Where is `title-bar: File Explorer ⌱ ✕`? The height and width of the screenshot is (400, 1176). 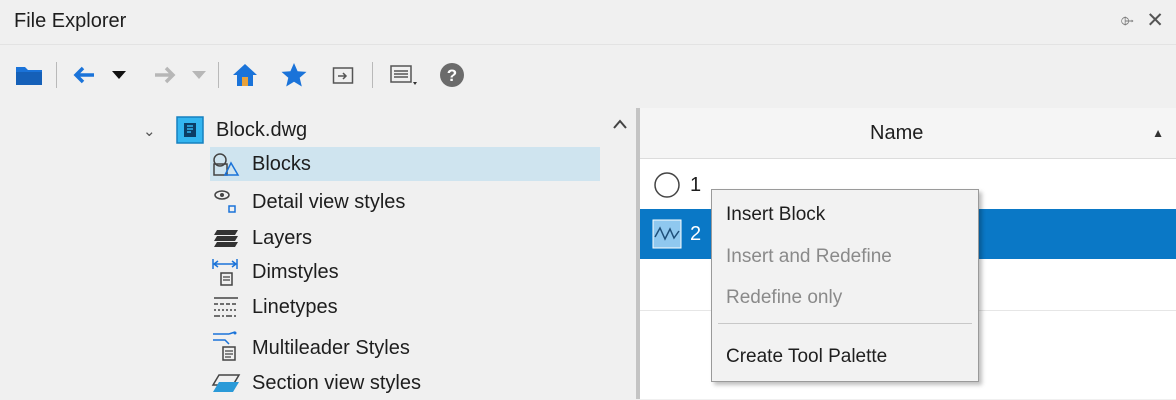 title-bar: File Explorer ⌱ ✕ is located at coordinates (588, 22).